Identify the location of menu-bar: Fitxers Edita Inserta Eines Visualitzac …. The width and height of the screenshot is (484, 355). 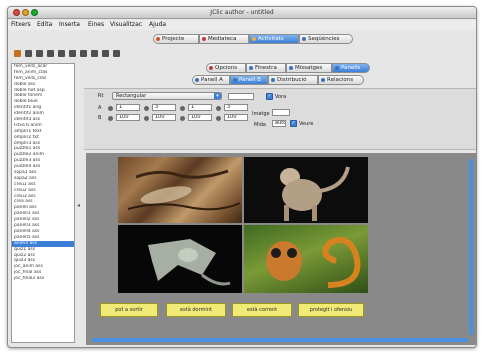
(242, 25).